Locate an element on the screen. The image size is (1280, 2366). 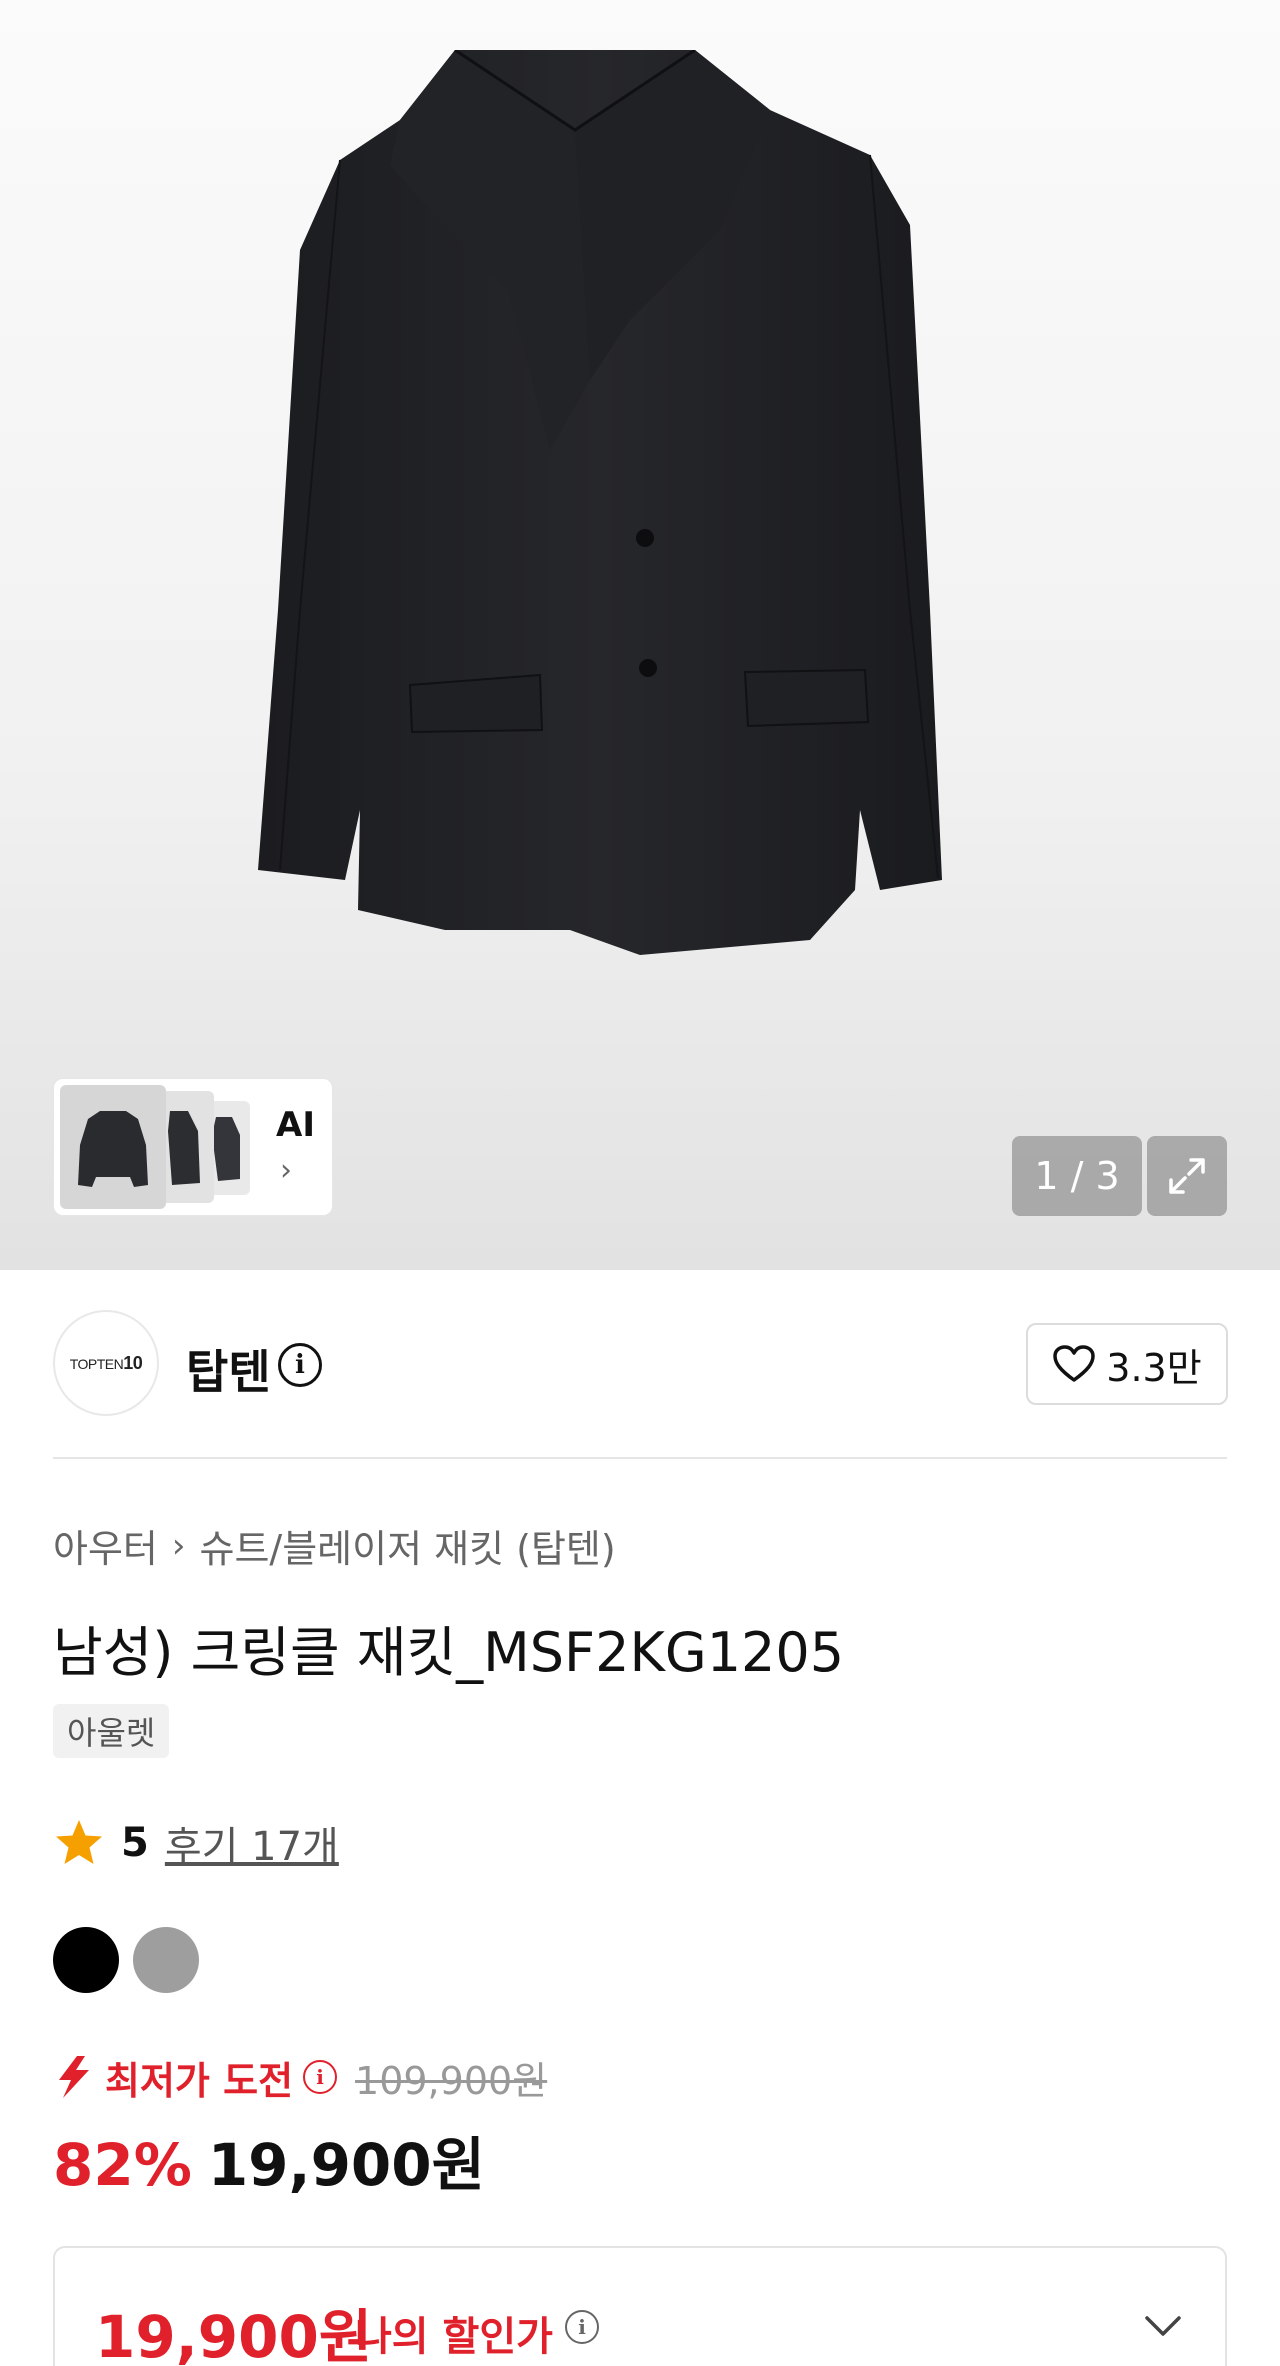
color-swatch-gray is located at coordinates (166, 1960).